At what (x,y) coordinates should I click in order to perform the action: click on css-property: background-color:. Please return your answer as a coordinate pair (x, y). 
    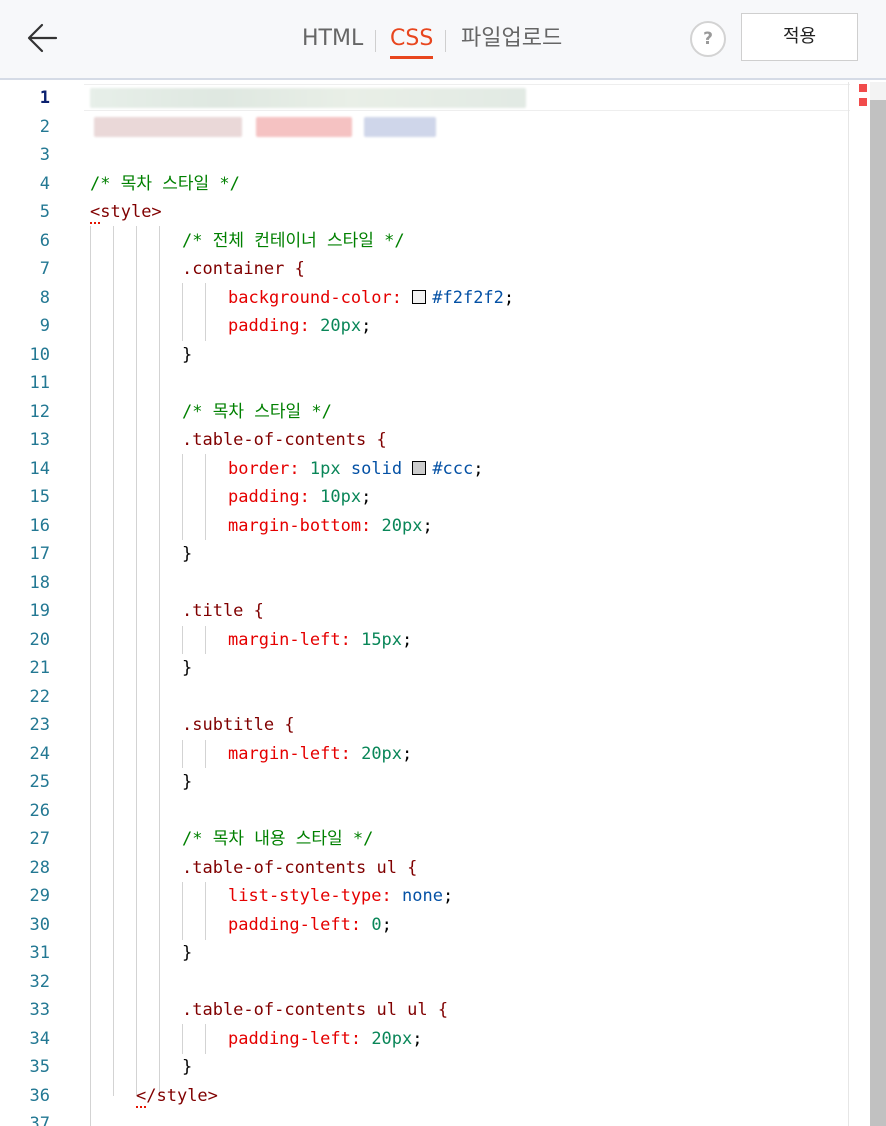
    Looking at the image, I should click on (315, 297).